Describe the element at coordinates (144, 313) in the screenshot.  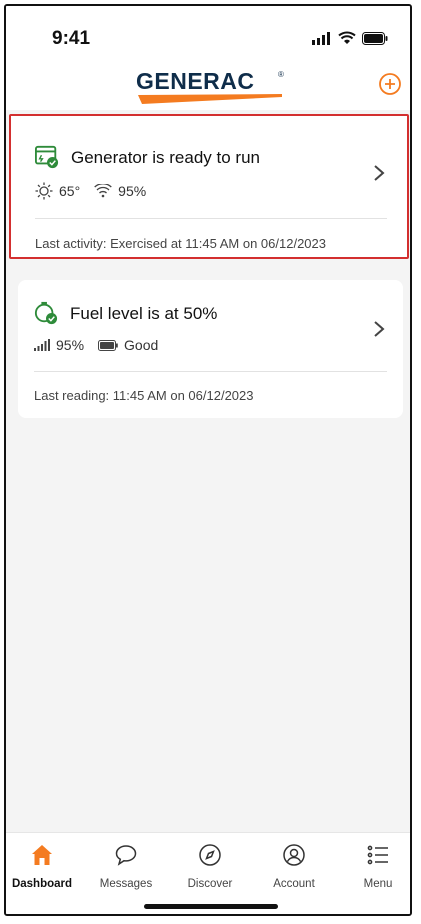
I see `fuel-level-title: Fuel level is at 50%` at that location.